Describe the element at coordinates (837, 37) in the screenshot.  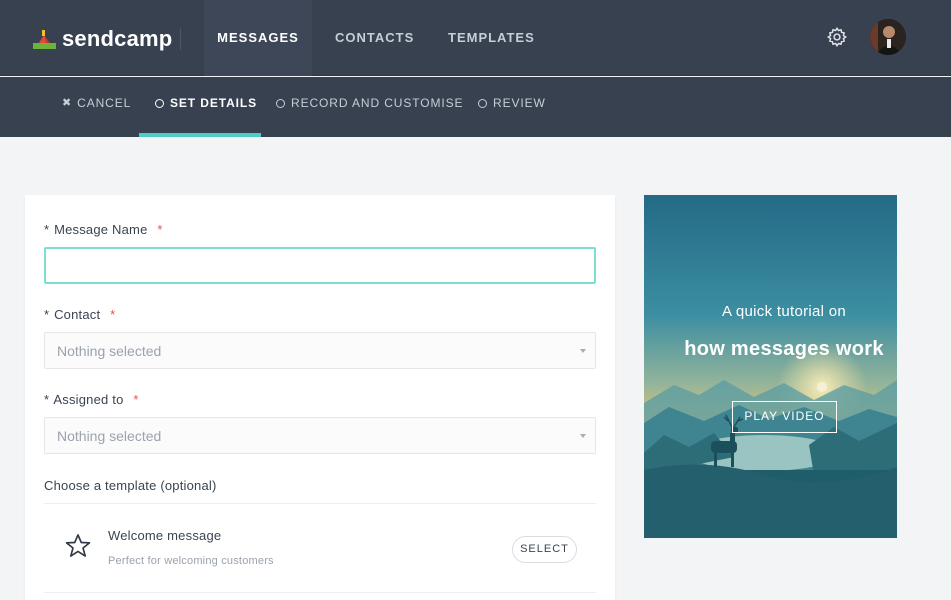
I see `gear-icon` at that location.